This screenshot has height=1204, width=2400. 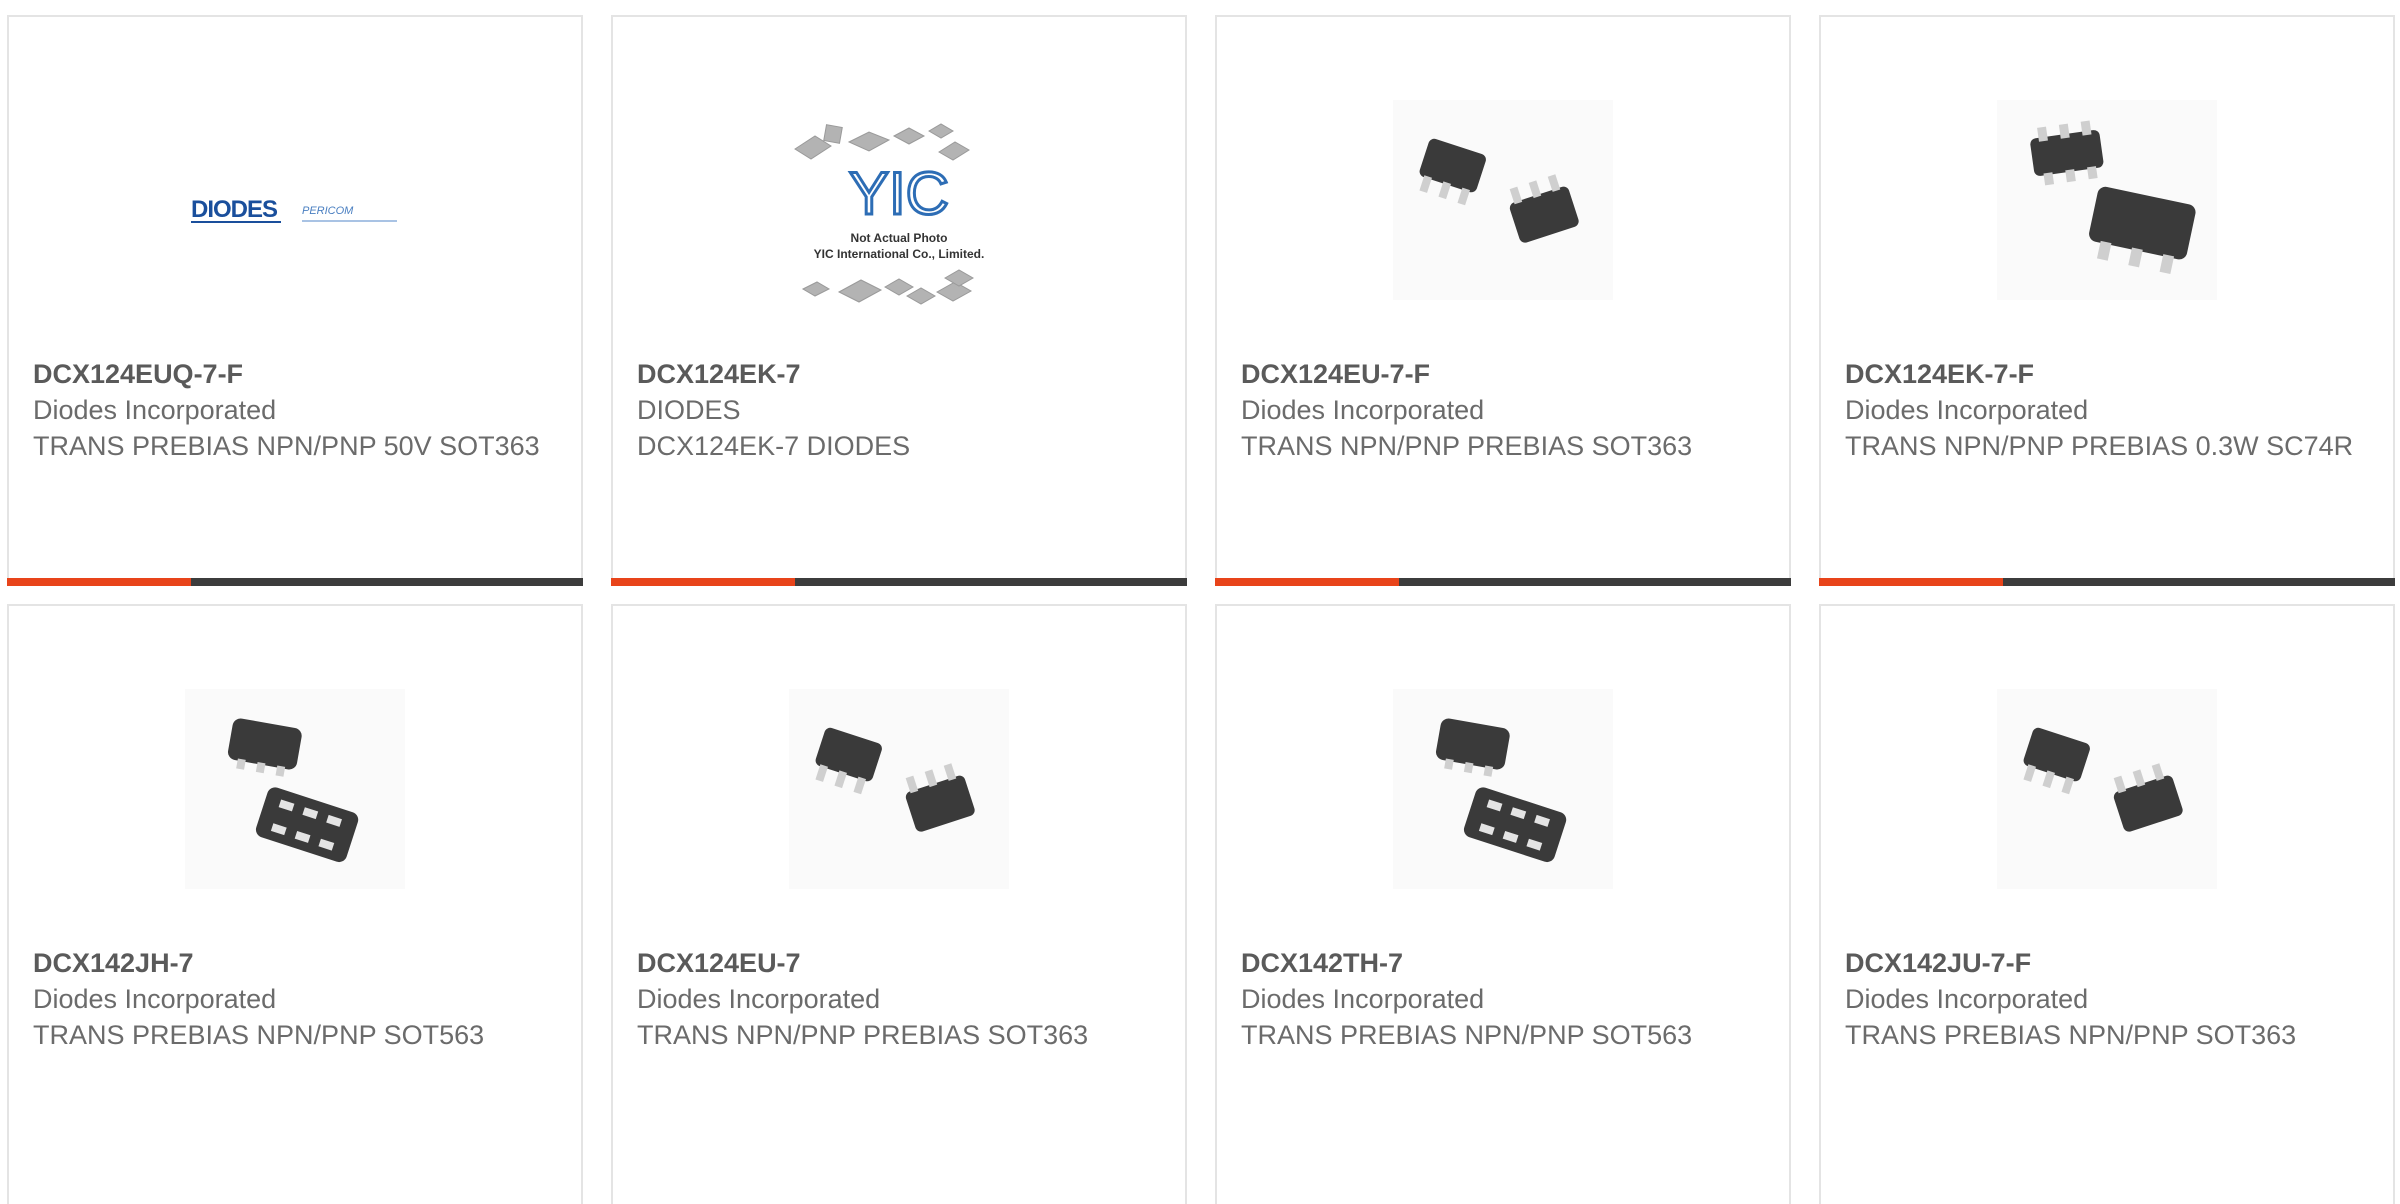 What do you see at coordinates (2109, 963) in the screenshot?
I see `part-number: DCX142JU-7-F` at bounding box center [2109, 963].